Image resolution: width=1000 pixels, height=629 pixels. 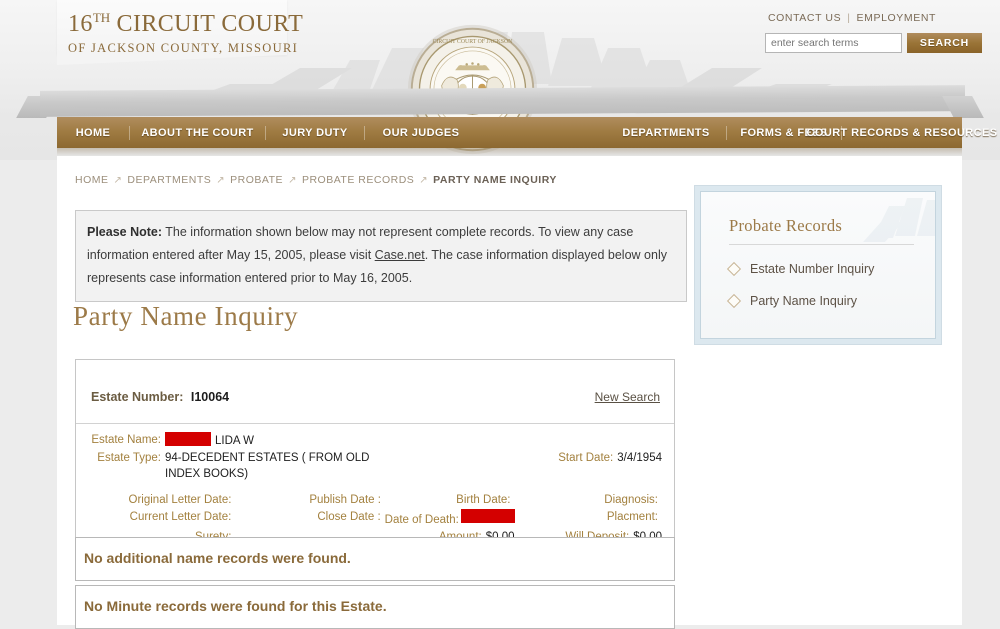 What do you see at coordinates (821, 244) in the screenshot?
I see `sidebar-divider` at bounding box center [821, 244].